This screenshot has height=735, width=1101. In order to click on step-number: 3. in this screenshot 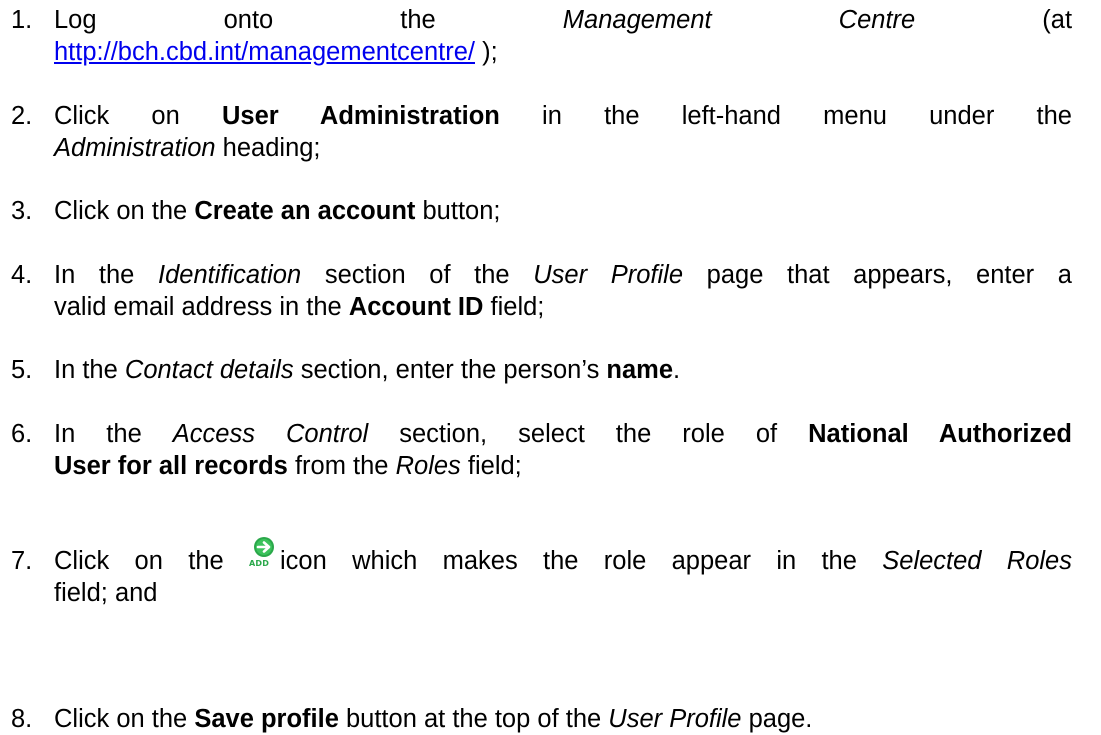, I will do `click(22, 211)`.